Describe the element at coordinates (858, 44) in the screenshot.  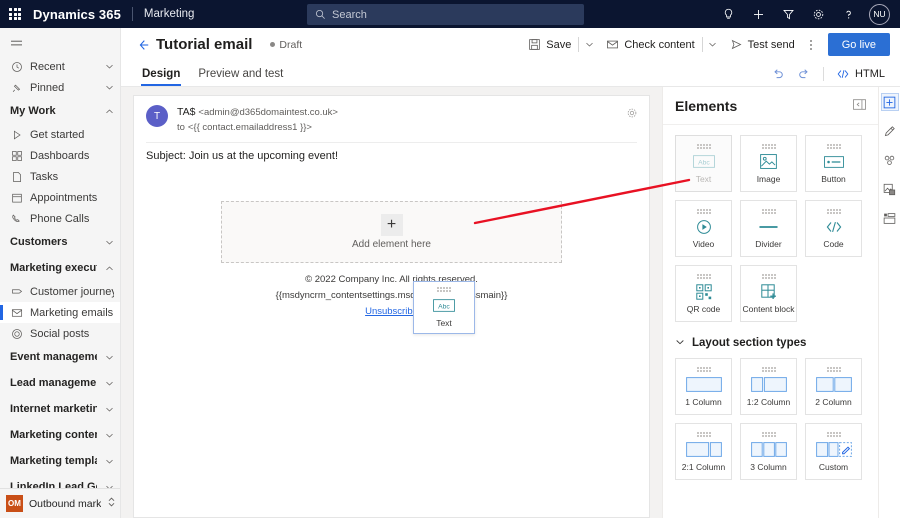
I see `go-live-button: Go live` at that location.